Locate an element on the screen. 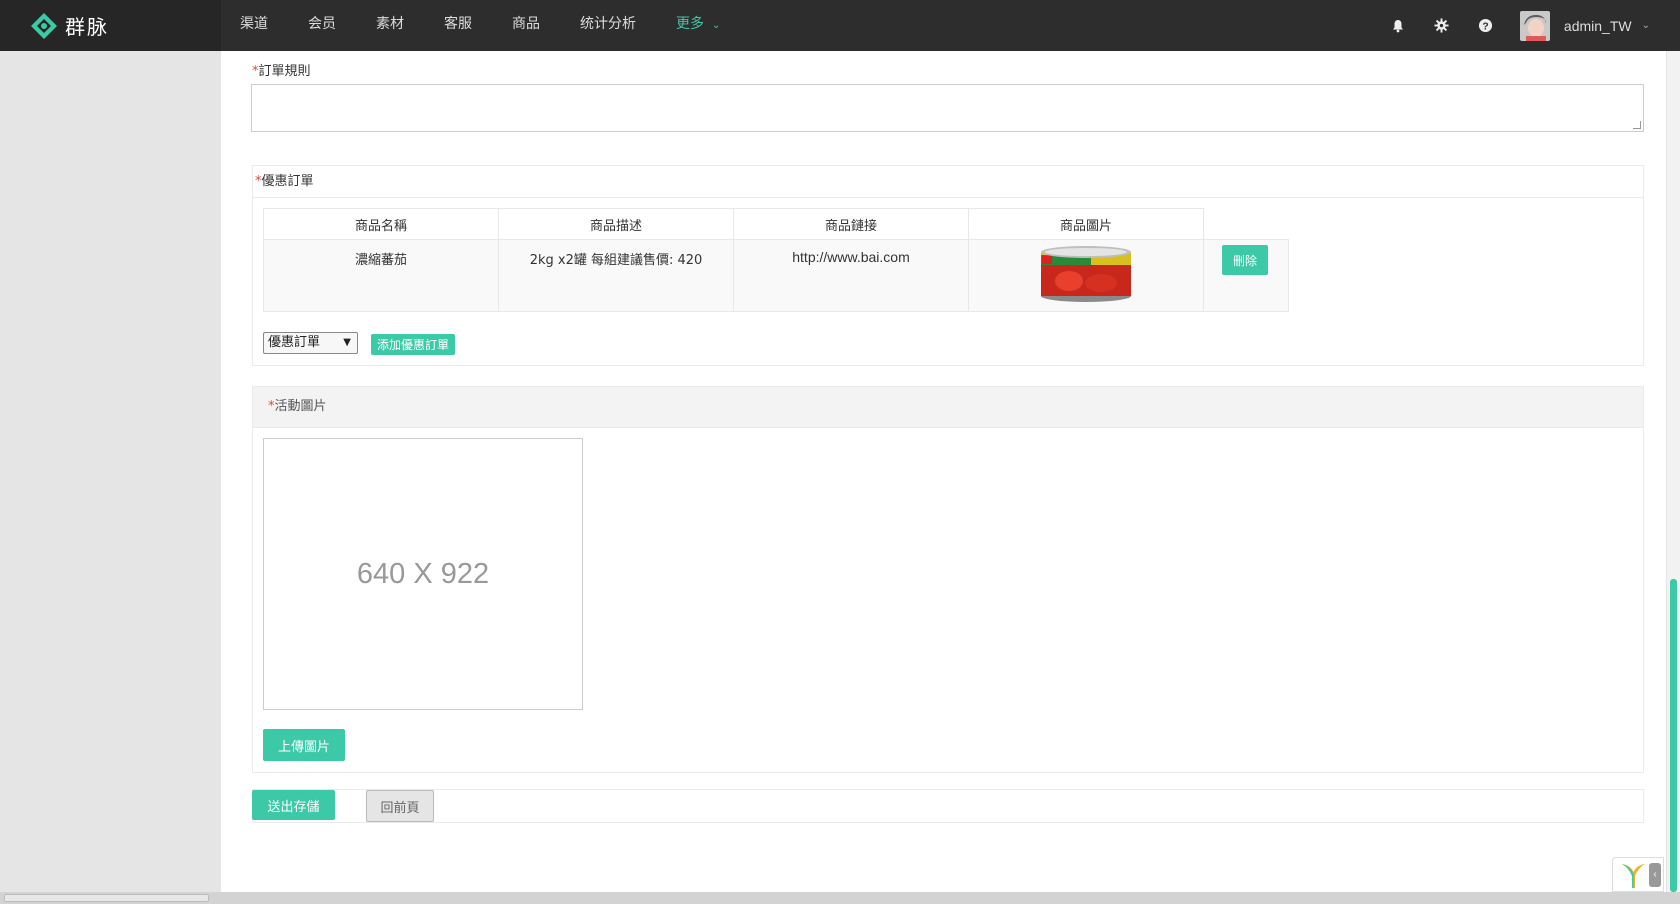  top-navbar: 群脉 渠道 会员 素材 客服 商品 统计分析 更多 ⌄ ? admin_TW ⌄ is located at coordinates (840, 25).